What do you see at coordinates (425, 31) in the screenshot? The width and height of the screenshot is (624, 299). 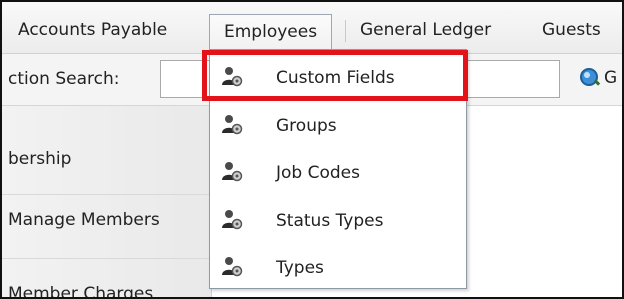 I see `menu-general-ledger: General Ledger` at bounding box center [425, 31].